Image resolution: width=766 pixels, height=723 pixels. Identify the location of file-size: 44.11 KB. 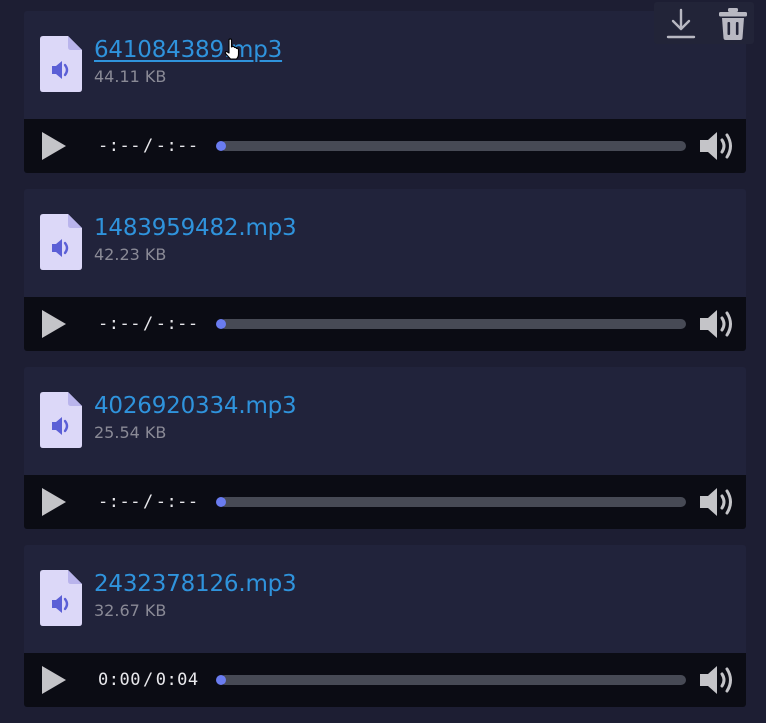
(130, 76).